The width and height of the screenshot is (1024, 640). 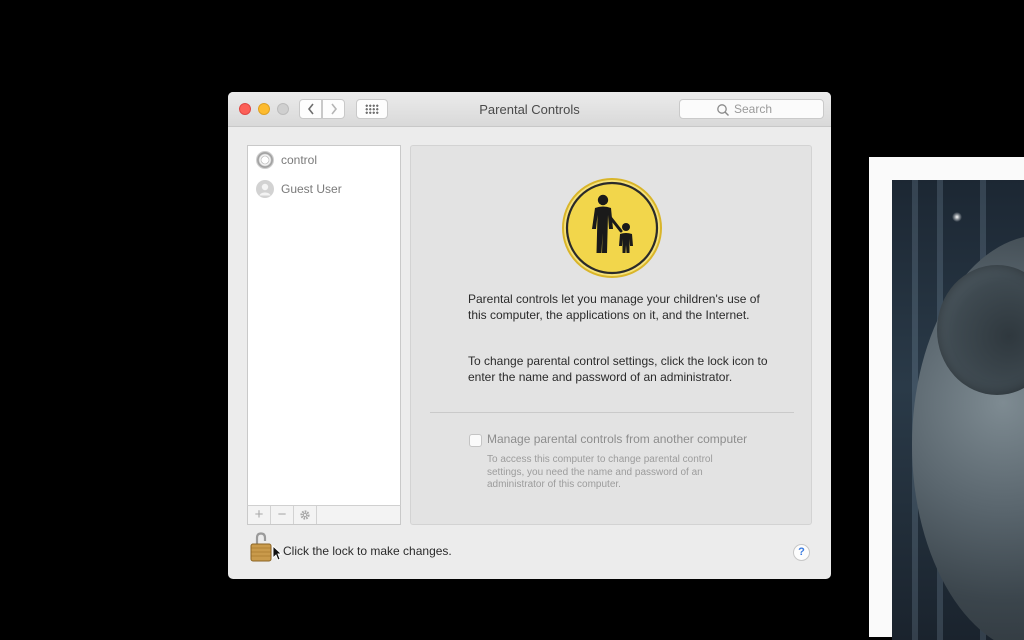 I want to click on search-field: Search, so click(x=751, y=109).